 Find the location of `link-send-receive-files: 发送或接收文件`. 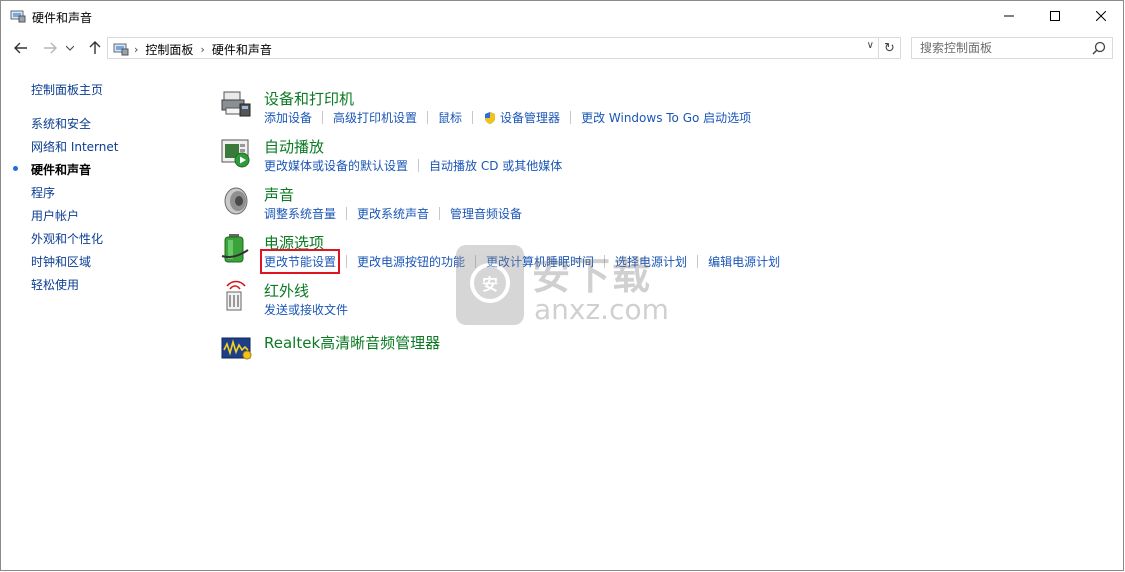

link-send-receive-files: 发送或接收文件 is located at coordinates (306, 309).